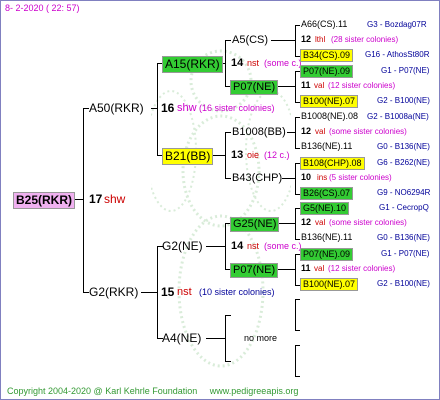 This screenshot has width=440, height=400. What do you see at coordinates (320, 39) in the screenshot?
I see `gen4-note: lthl` at bounding box center [320, 39].